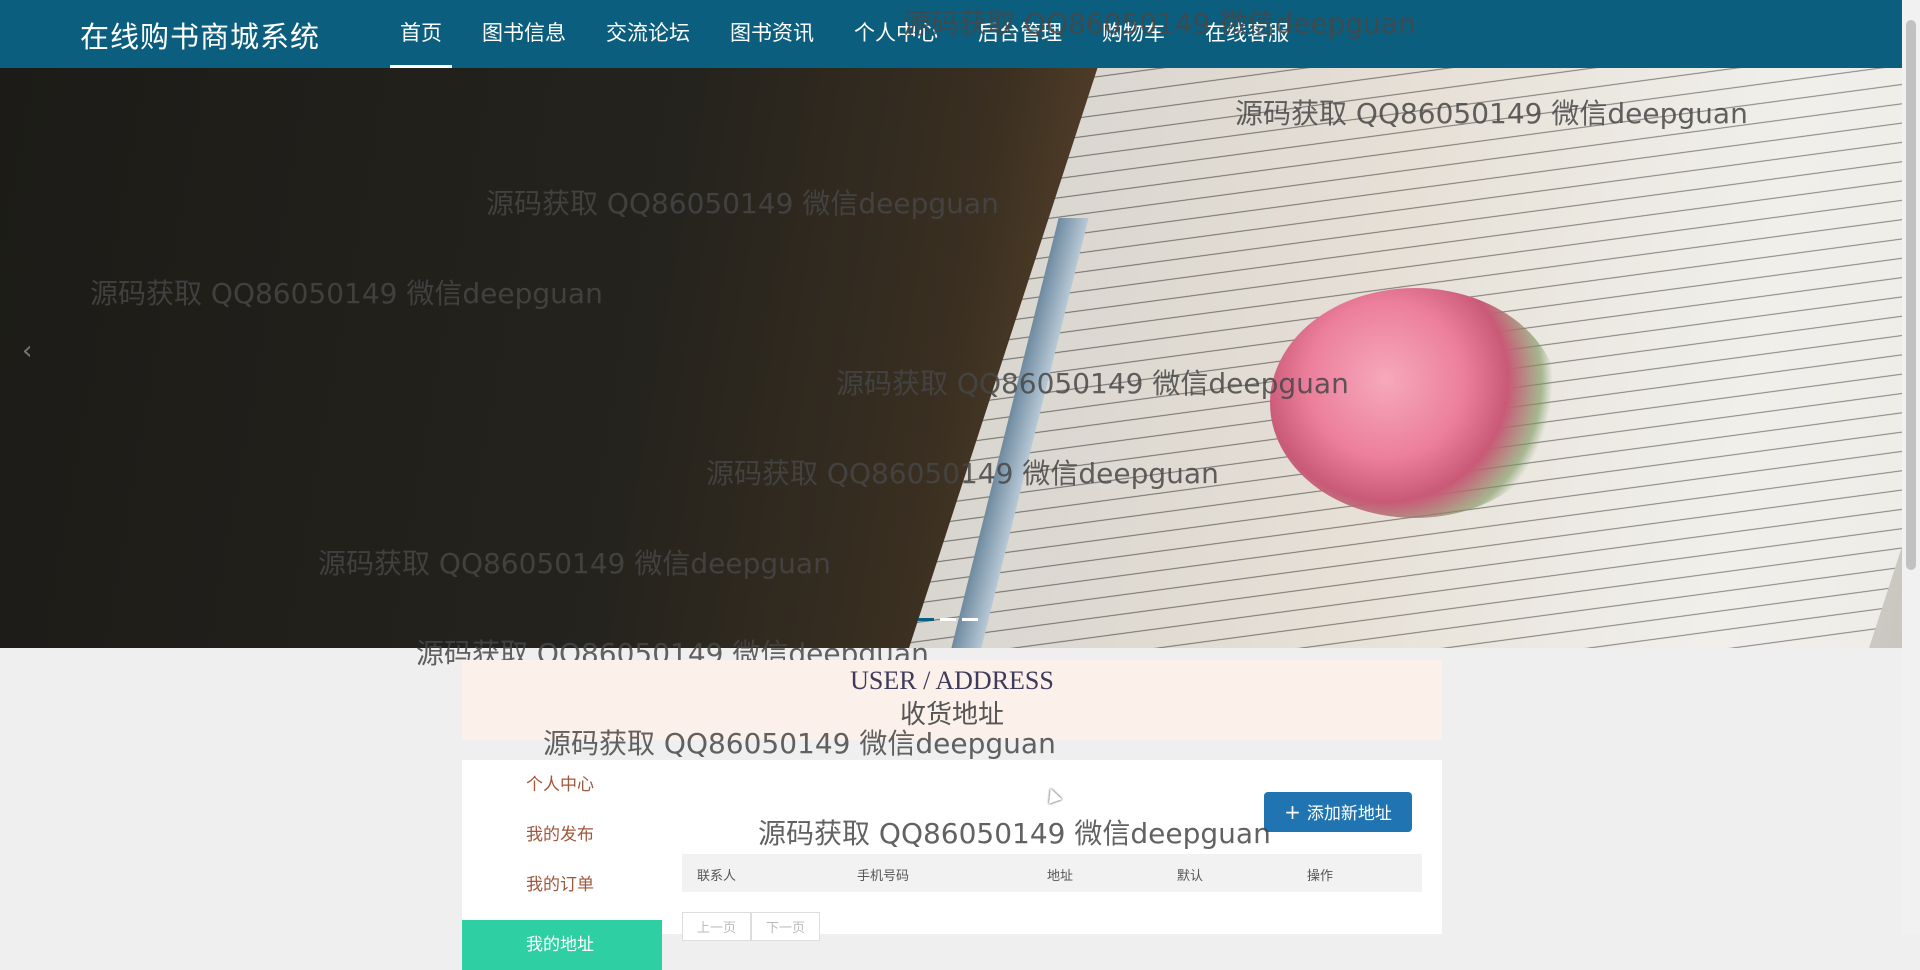 The image size is (1920, 970). I want to click on add-address-label: 添加新地址, so click(1349, 814).